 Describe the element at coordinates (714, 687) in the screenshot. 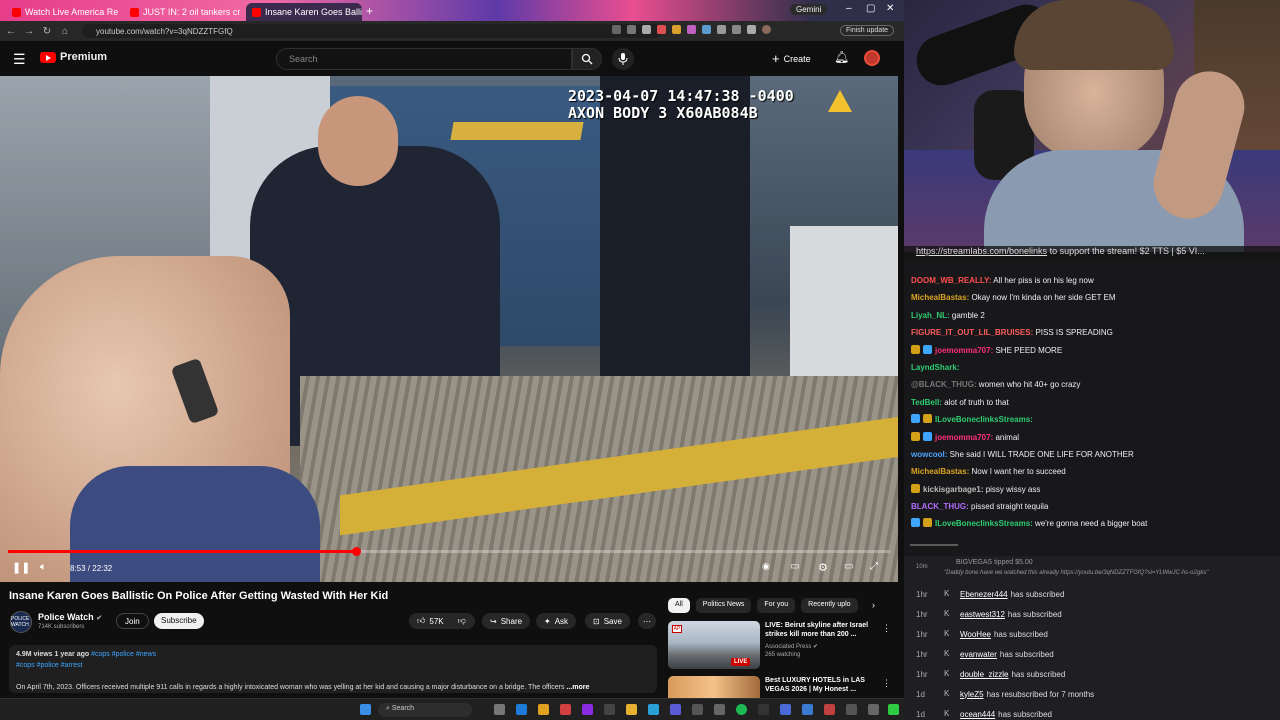

I see `related-thumbnail` at that location.